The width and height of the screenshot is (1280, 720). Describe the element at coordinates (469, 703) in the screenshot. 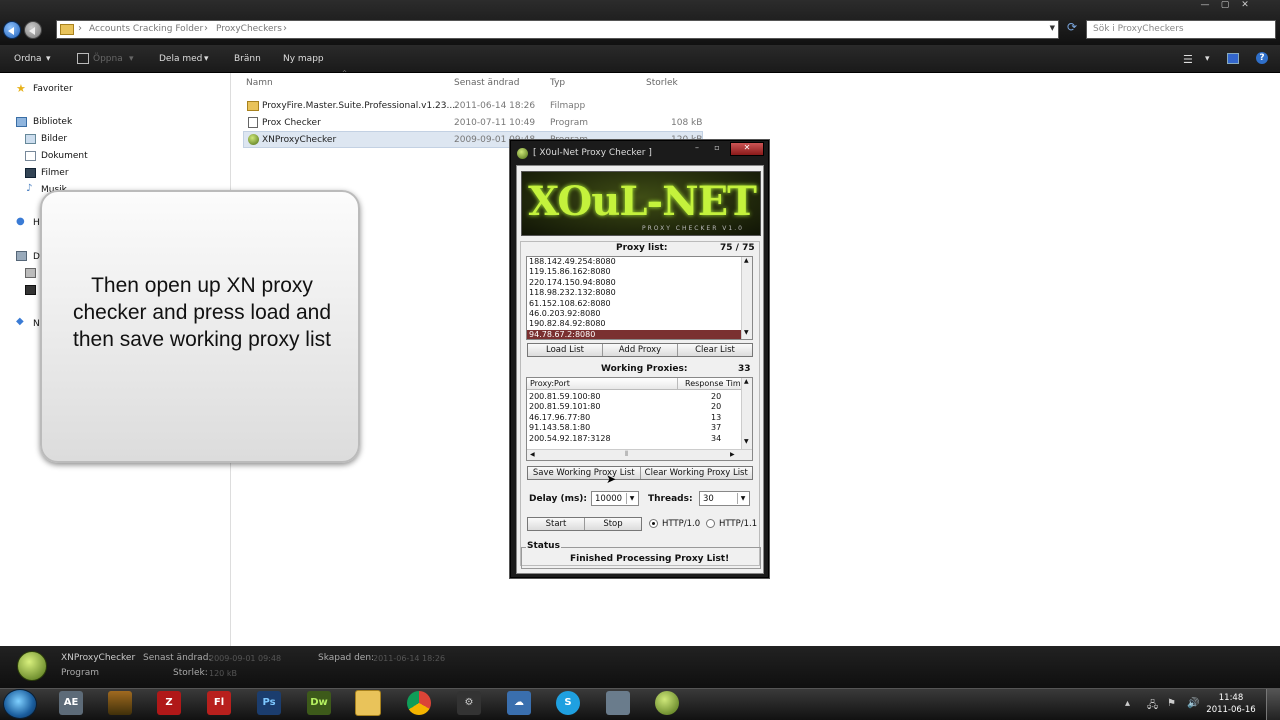

I see `taskbar-app-tool-icon: ⚙` at that location.